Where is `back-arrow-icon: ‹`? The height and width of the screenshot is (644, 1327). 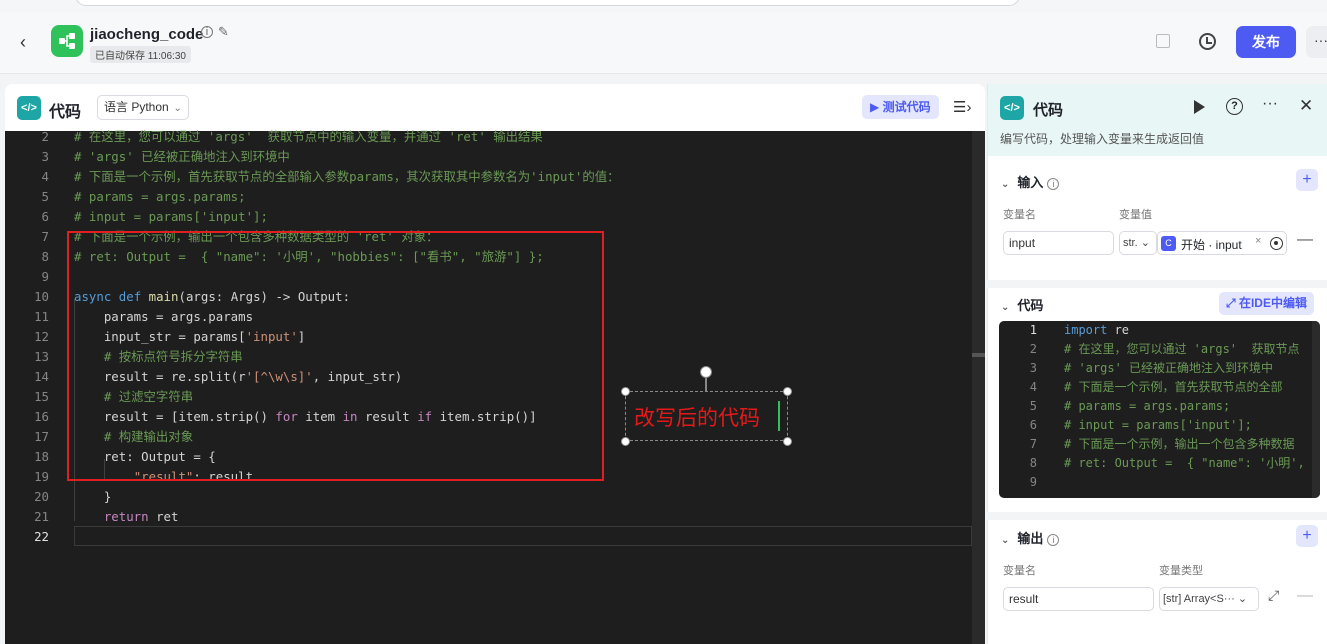
back-arrow-icon: ‹ is located at coordinates (30, 42).